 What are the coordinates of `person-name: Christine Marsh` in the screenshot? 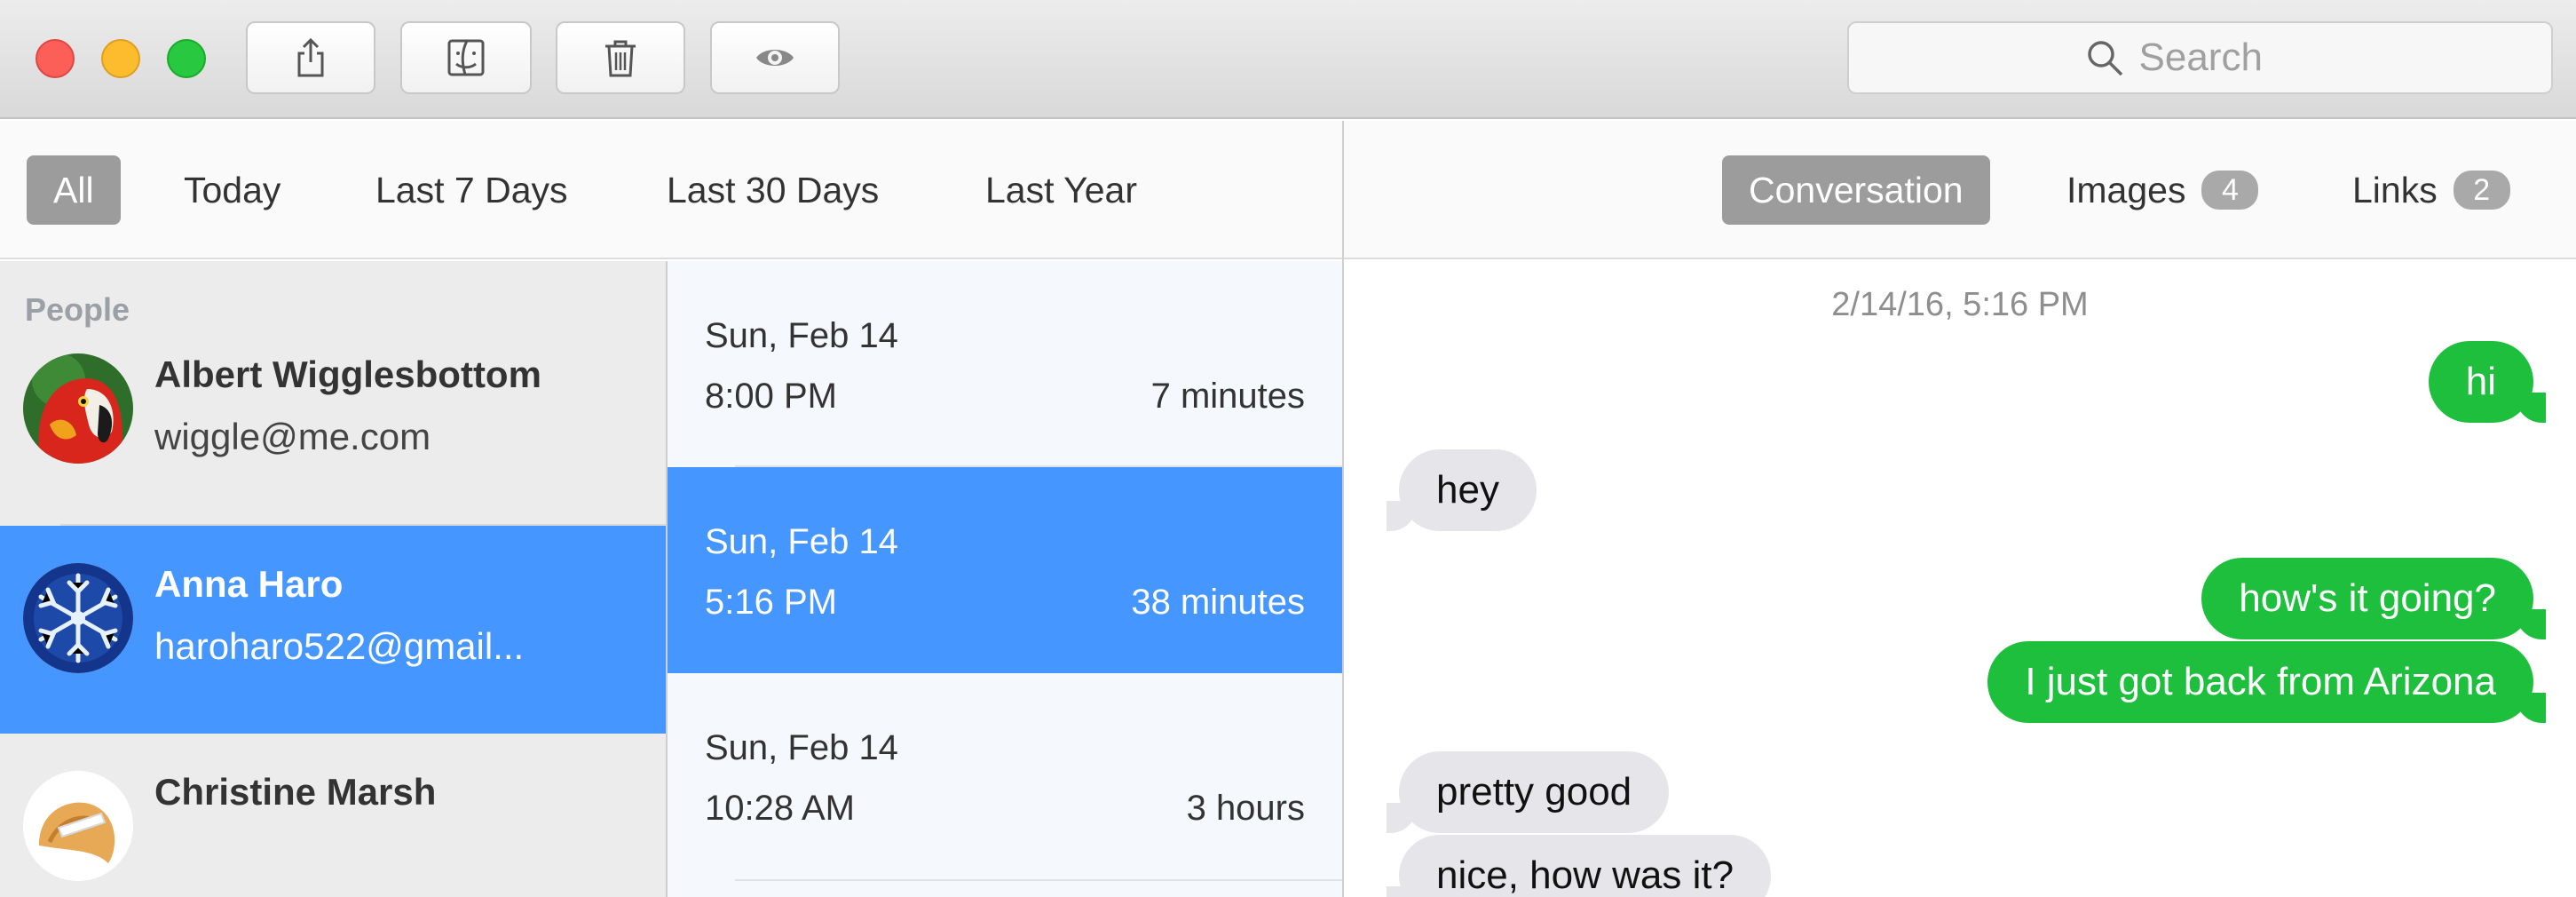 It's located at (295, 792).